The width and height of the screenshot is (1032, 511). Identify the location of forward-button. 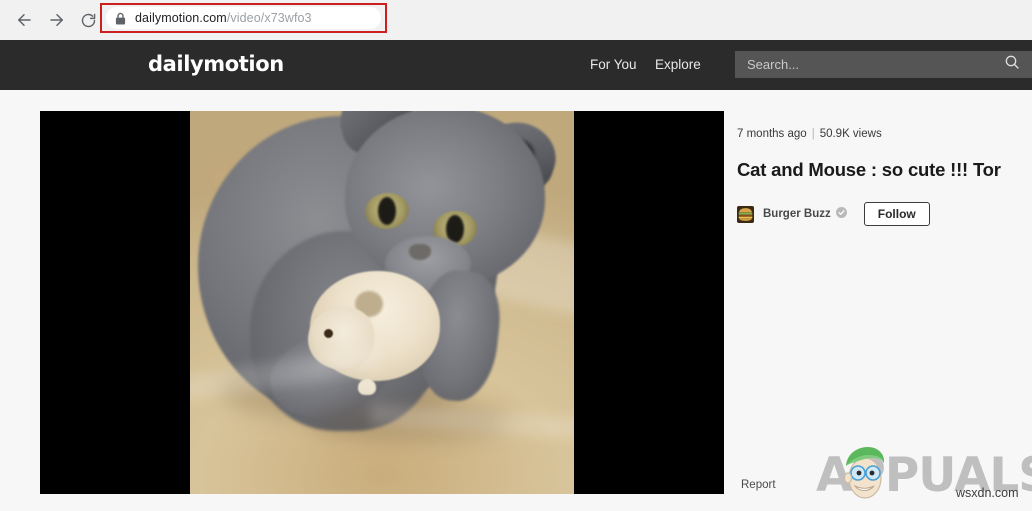
(57, 20).